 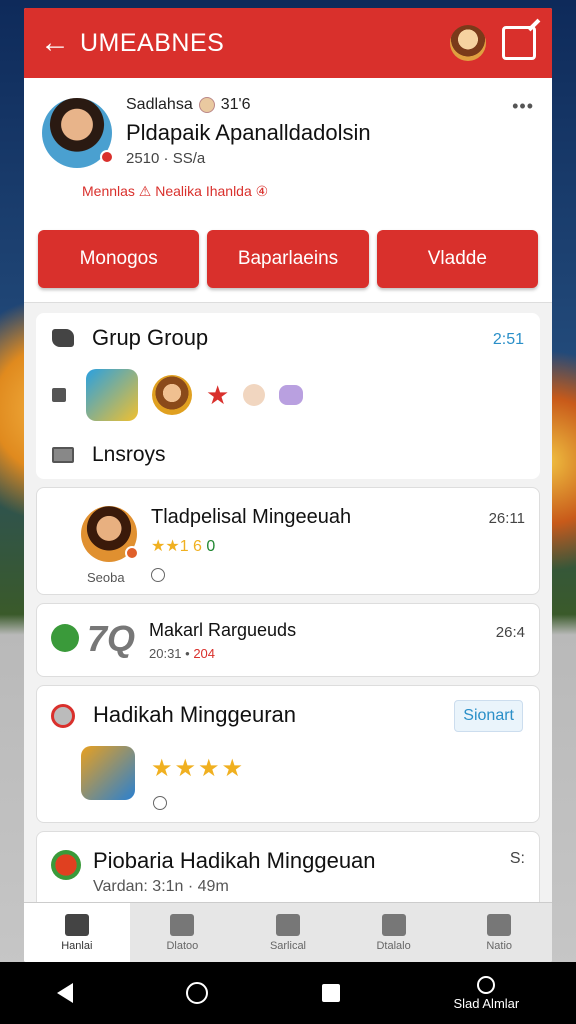 What do you see at coordinates (119, 259) in the screenshot?
I see `monogos-button: Monogos` at bounding box center [119, 259].